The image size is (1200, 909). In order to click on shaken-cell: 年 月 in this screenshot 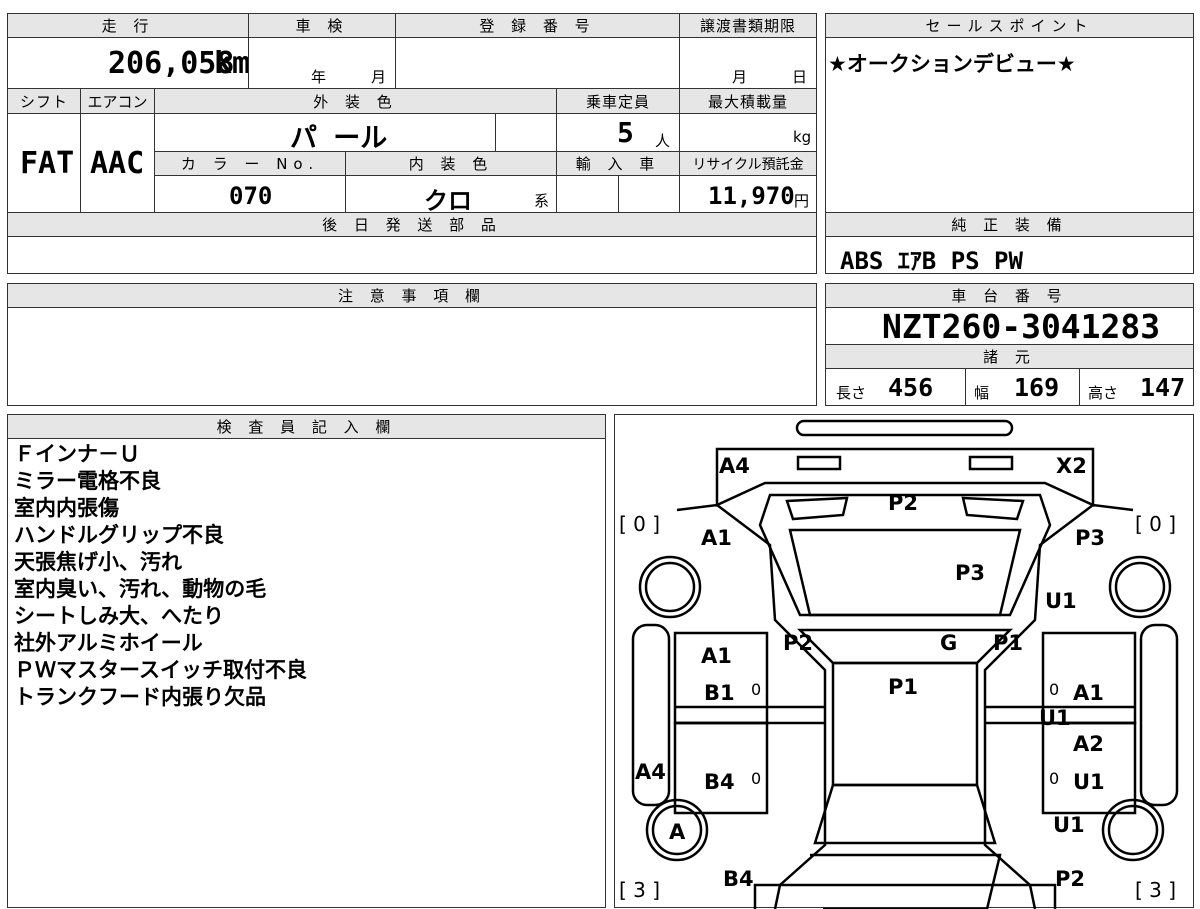, I will do `click(322, 63)`.